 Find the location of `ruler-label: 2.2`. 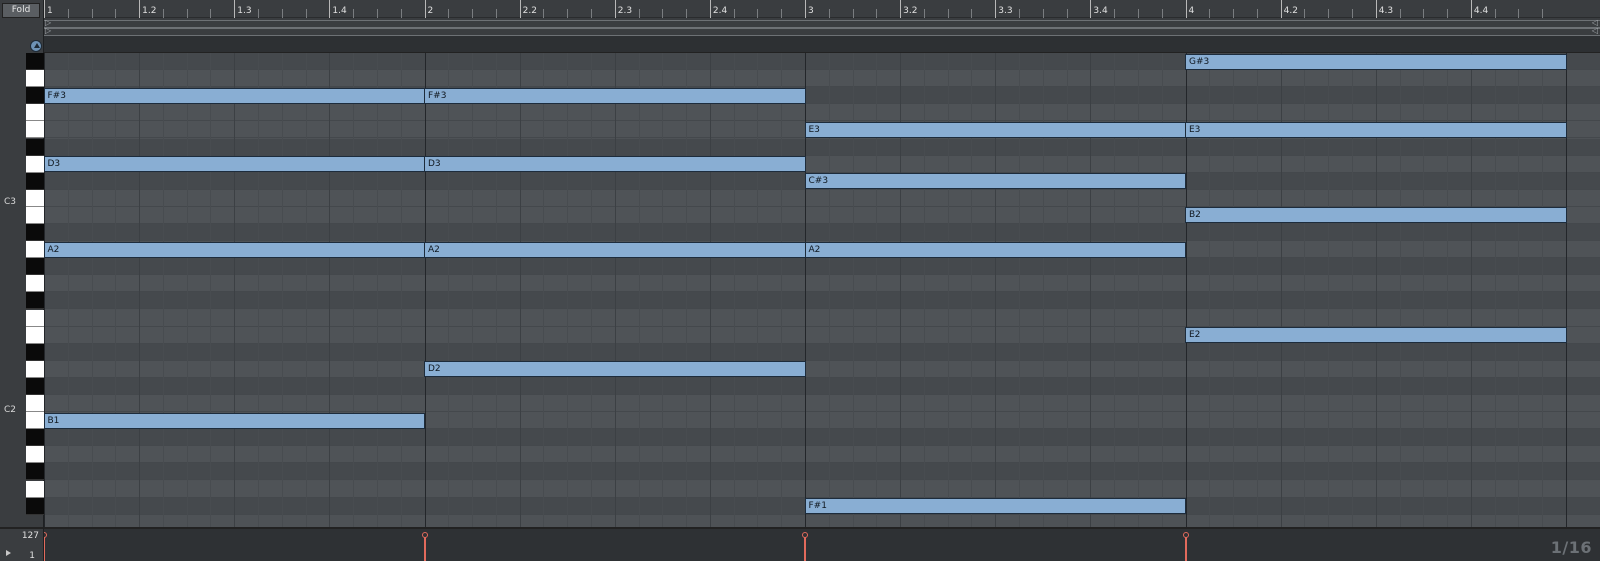

ruler-label: 2.2 is located at coordinates (529, 11).